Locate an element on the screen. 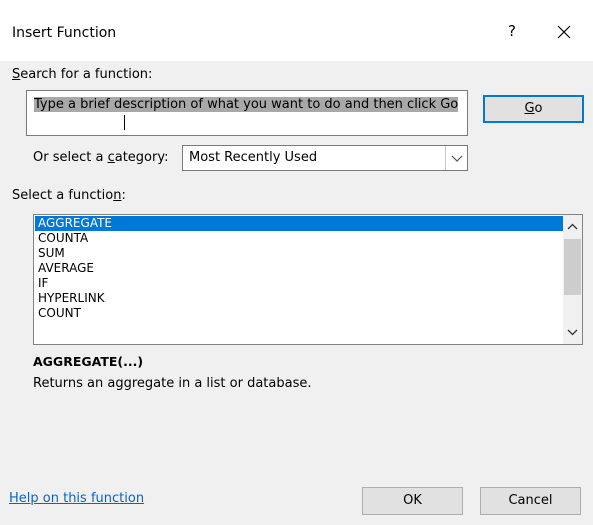  category-dropdown-button is located at coordinates (456, 158).